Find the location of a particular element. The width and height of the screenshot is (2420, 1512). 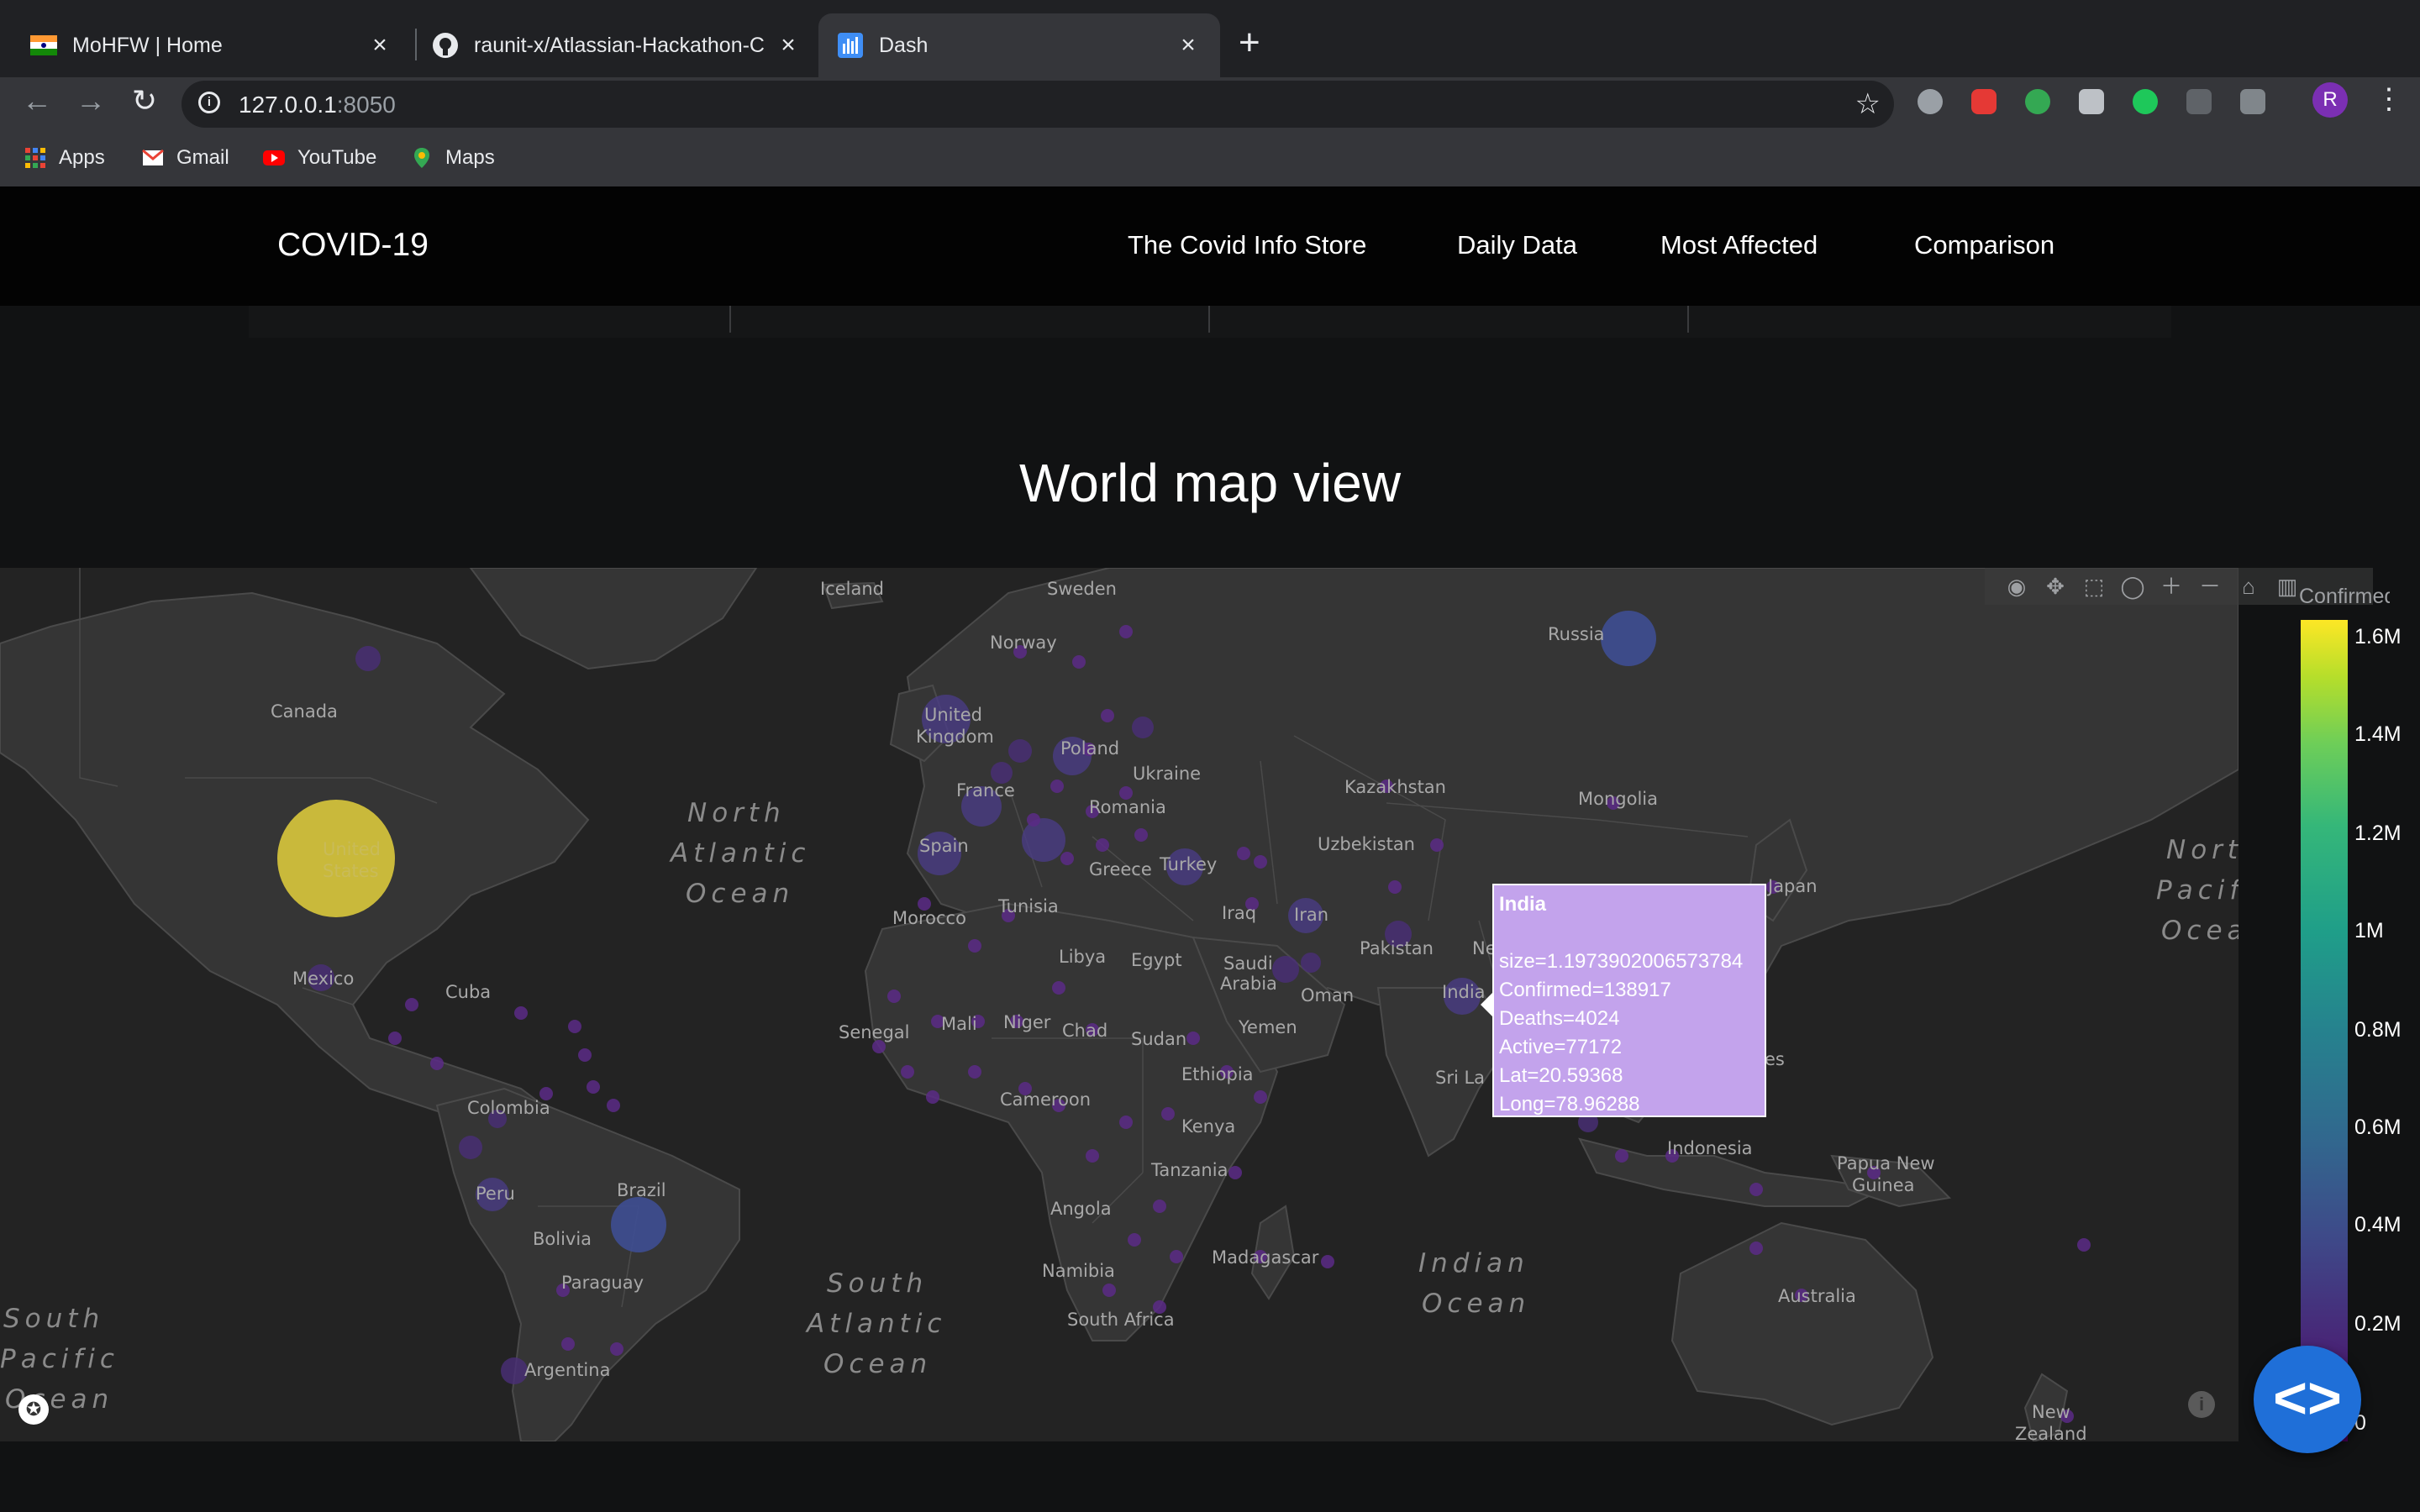

colorbar-title: Confirmed is located at coordinates (2344, 596).